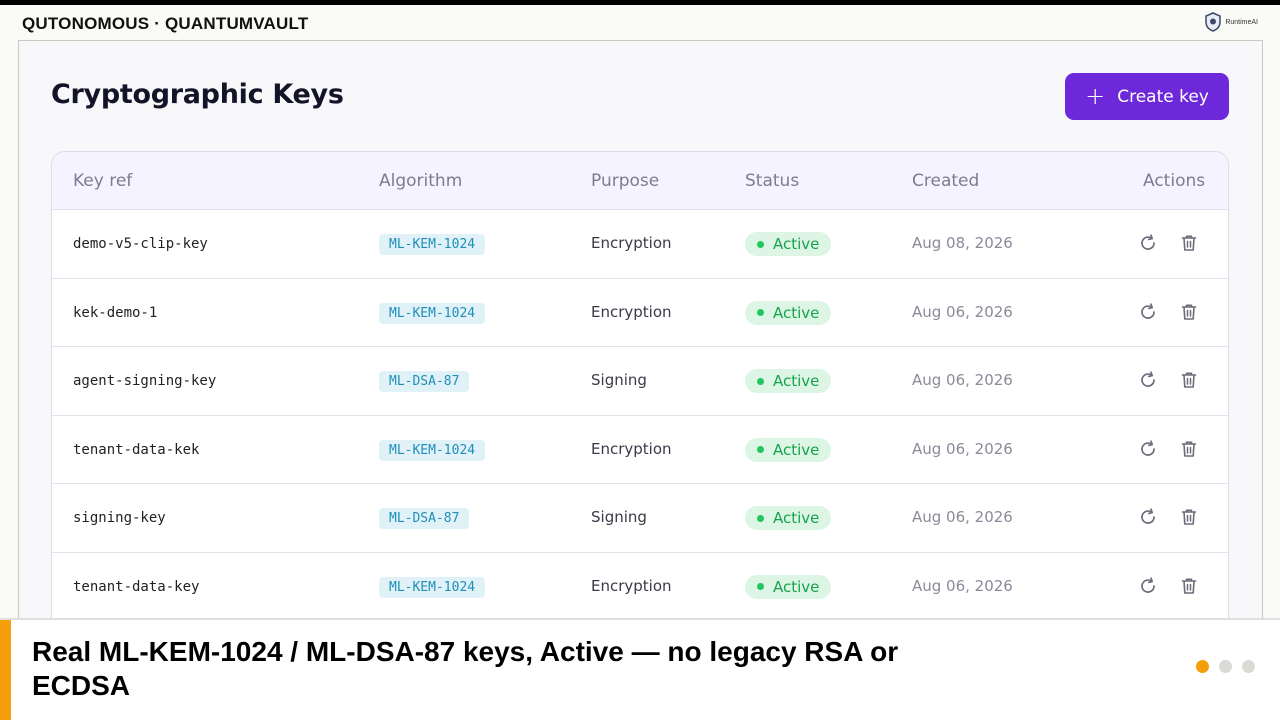 The image size is (1280, 720). What do you see at coordinates (136, 586) in the screenshot?
I see `key-ref-cell: tenant-data-key` at bounding box center [136, 586].